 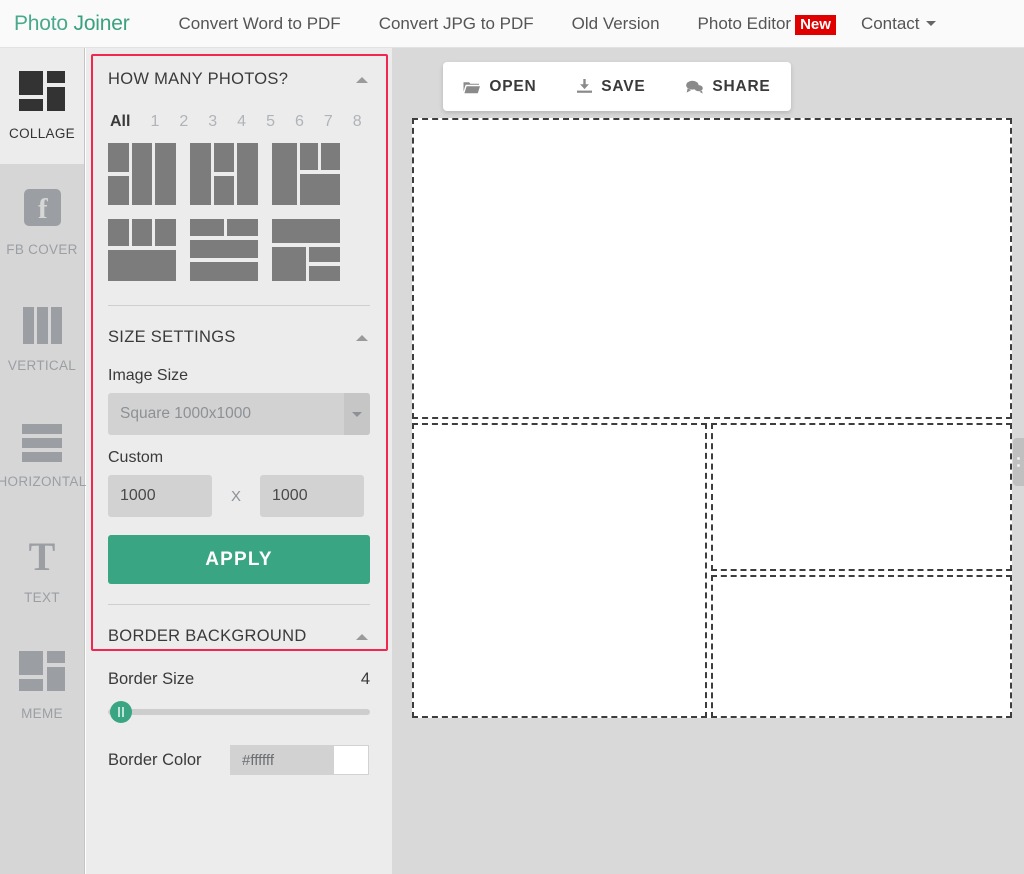 What do you see at coordinates (1018, 462) in the screenshot?
I see `right-drawer-handle` at bounding box center [1018, 462].